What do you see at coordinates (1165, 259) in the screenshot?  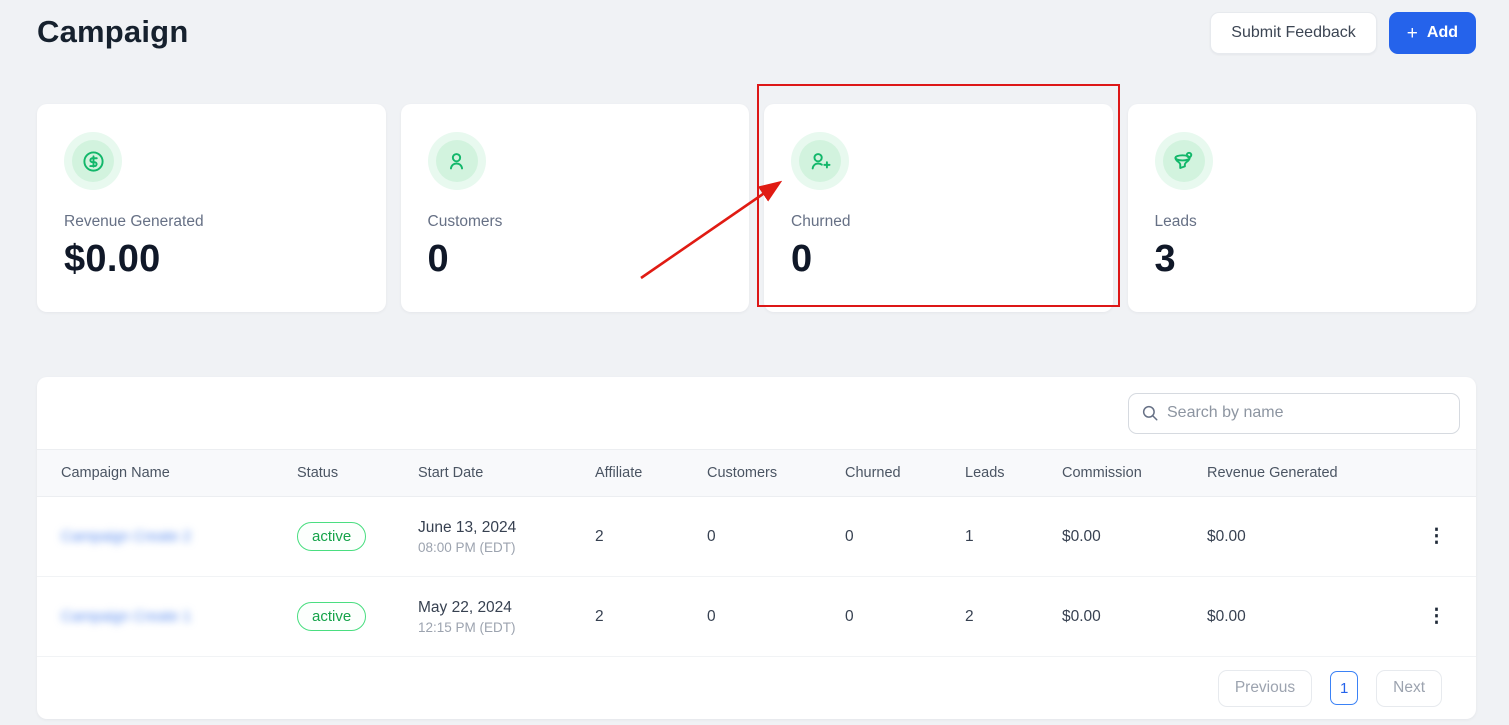 I see `stat-value: 3` at bounding box center [1165, 259].